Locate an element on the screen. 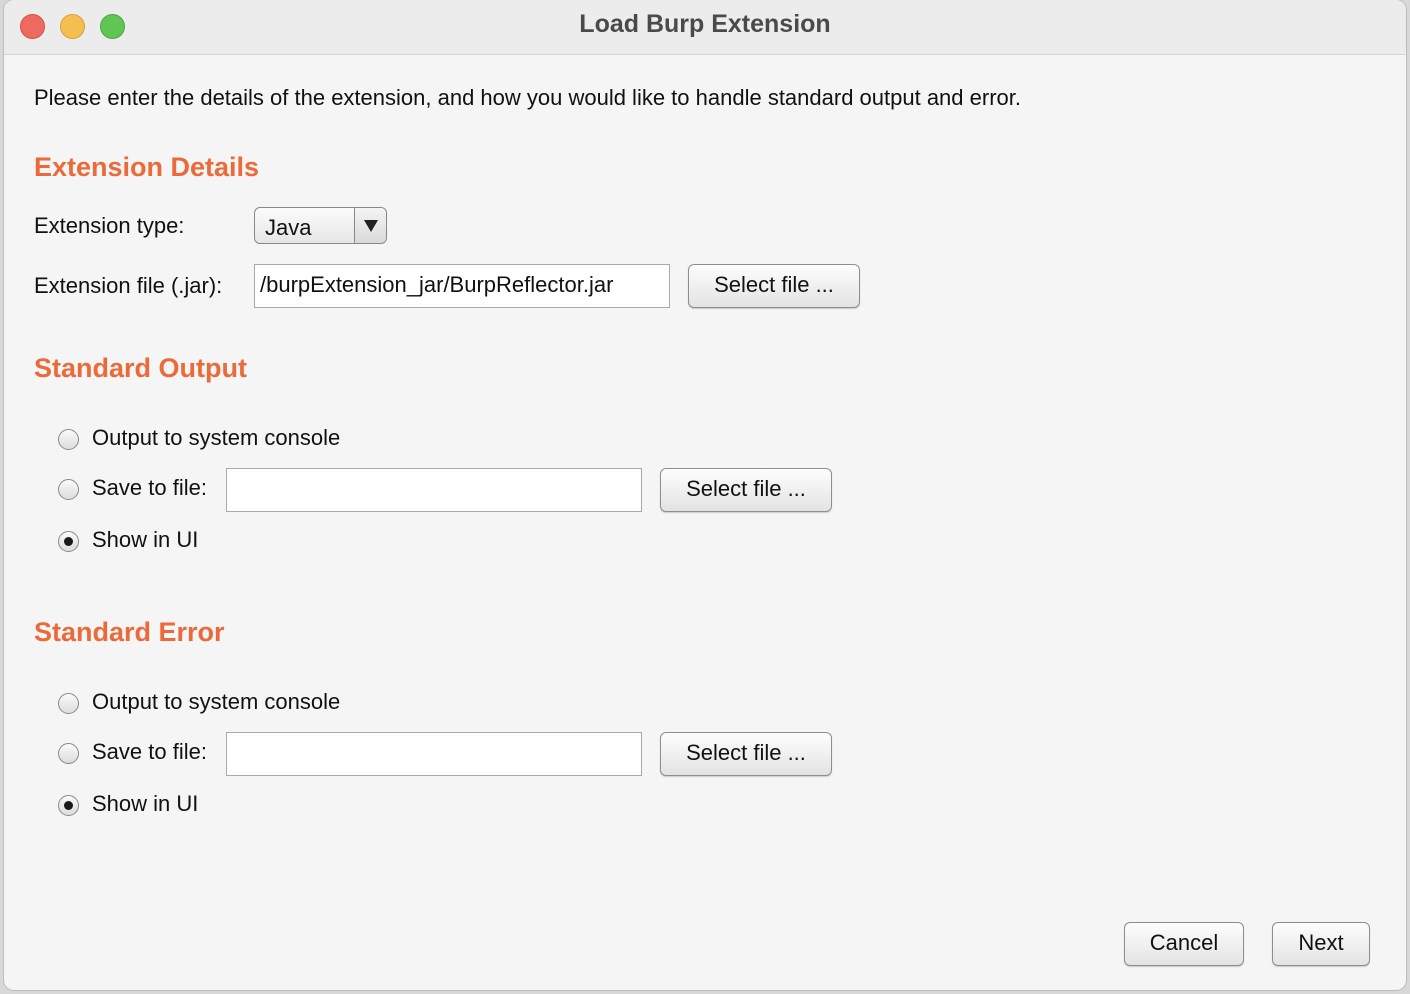  extension-type-label: Extension type: is located at coordinates (109, 225).